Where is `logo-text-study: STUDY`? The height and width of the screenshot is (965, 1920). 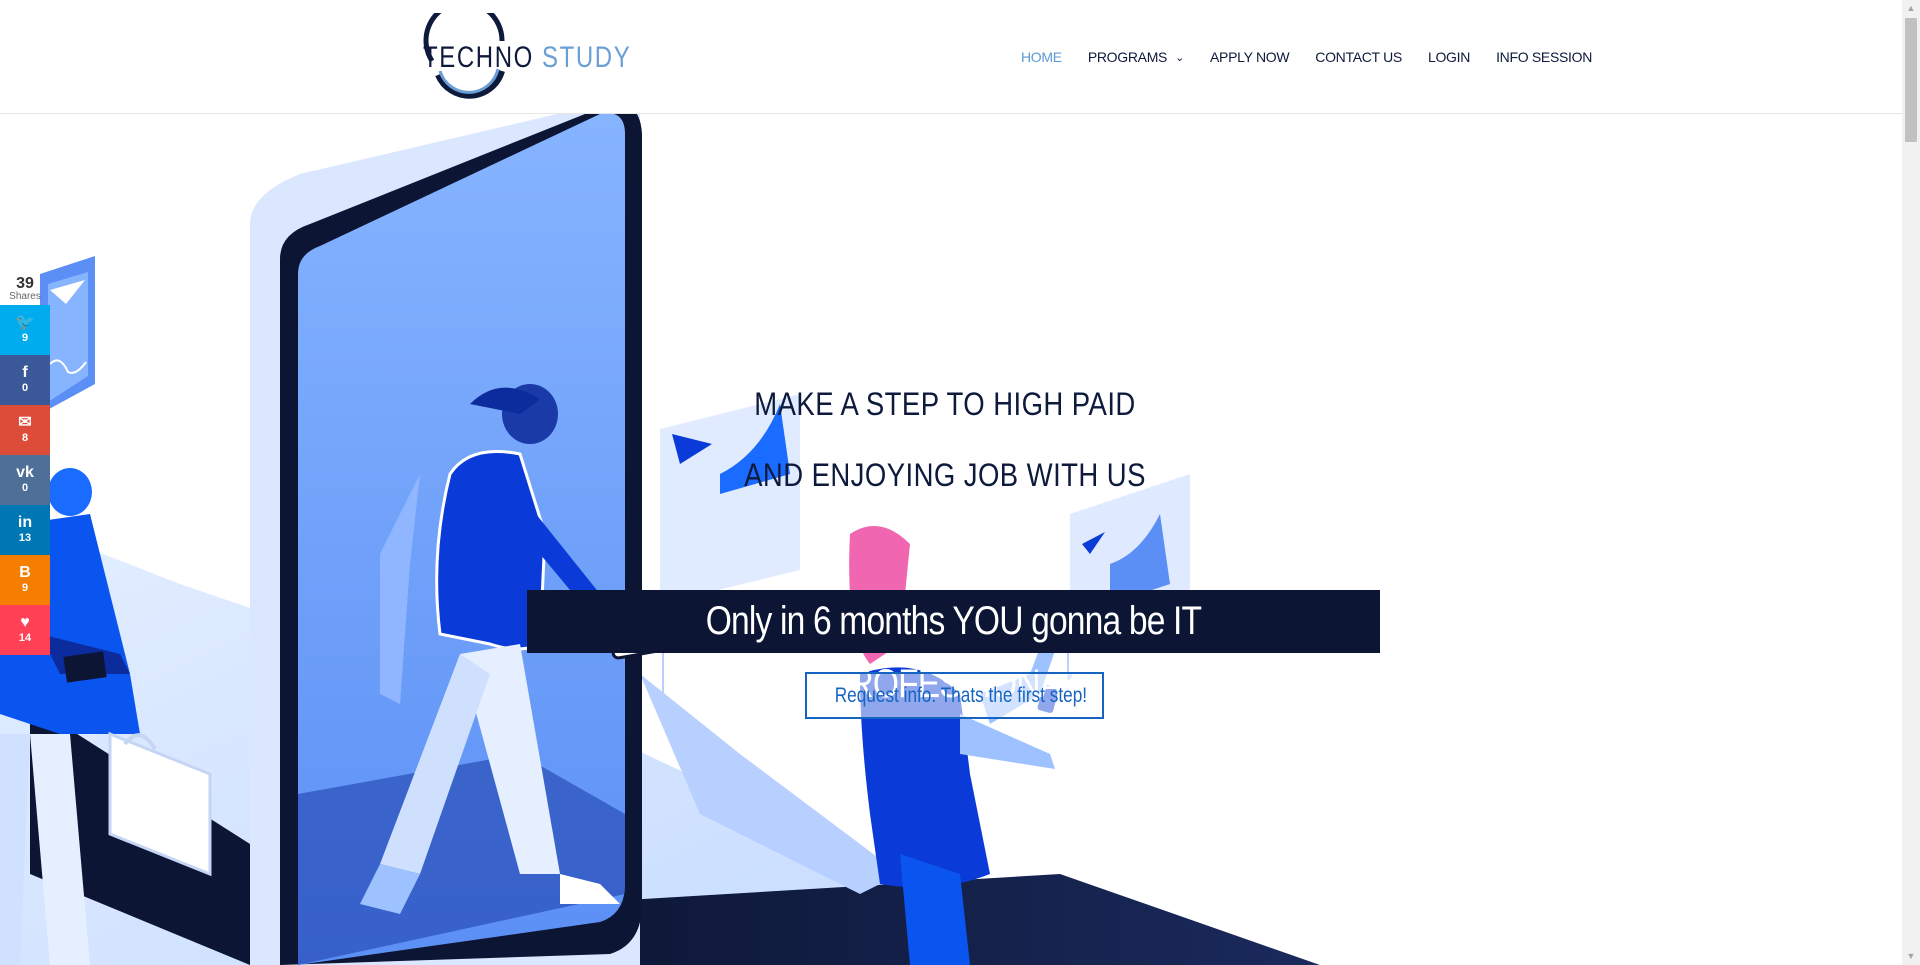
logo-text-study: STUDY is located at coordinates (586, 57).